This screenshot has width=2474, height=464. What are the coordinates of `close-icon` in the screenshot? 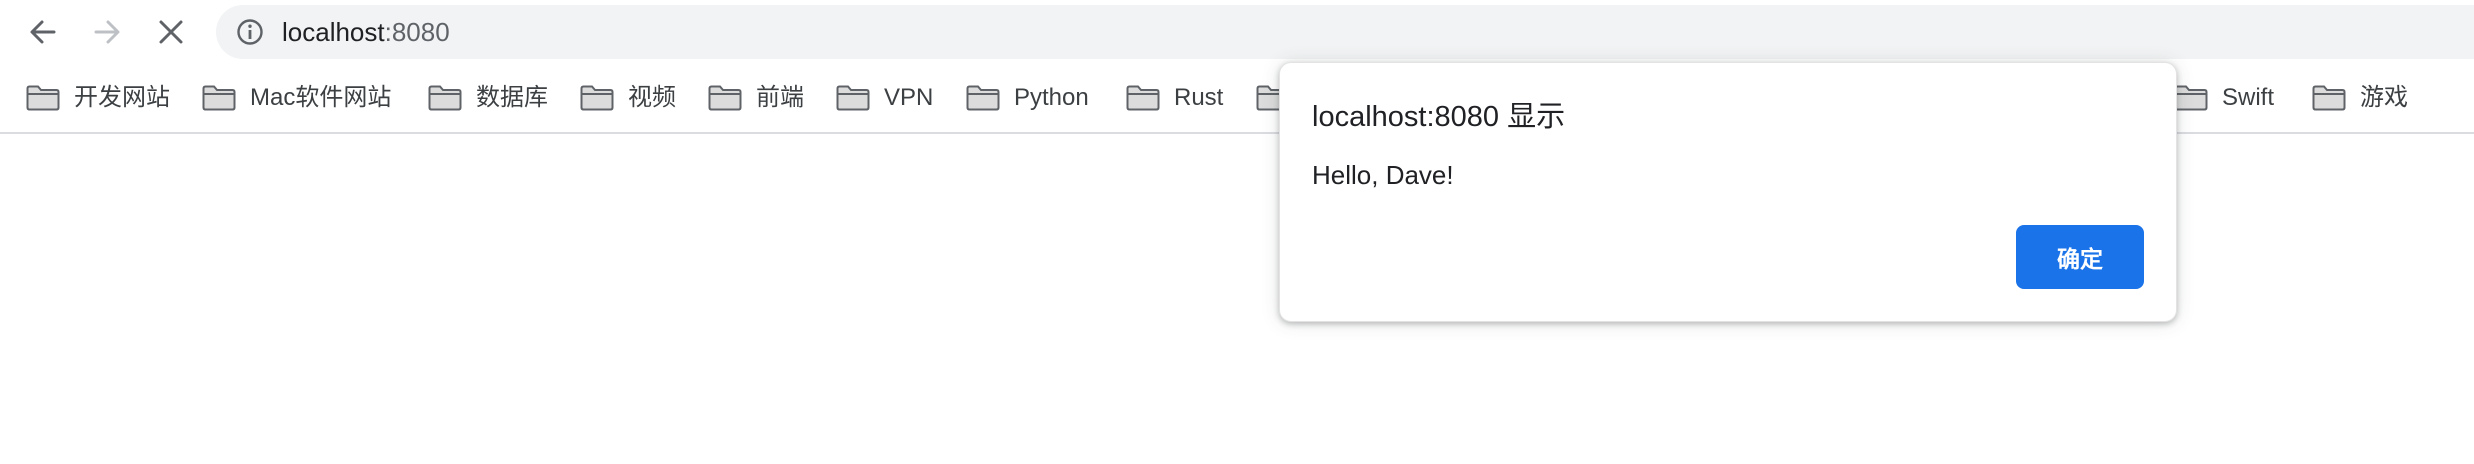 It's located at (171, 32).